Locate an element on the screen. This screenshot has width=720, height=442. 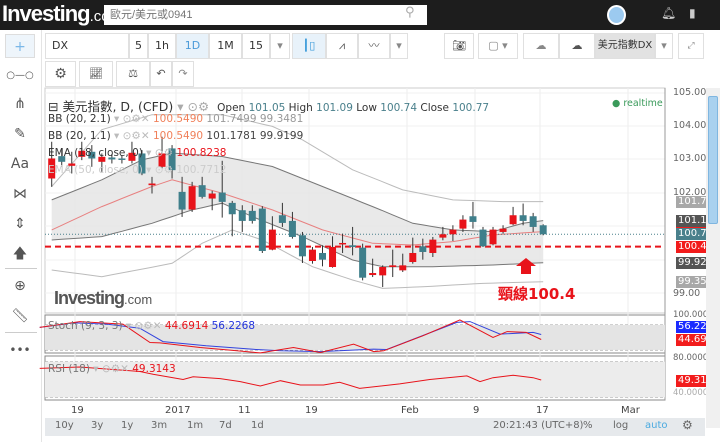
ema50-name: EMA (50, close, 0) is located at coordinates (95, 170).